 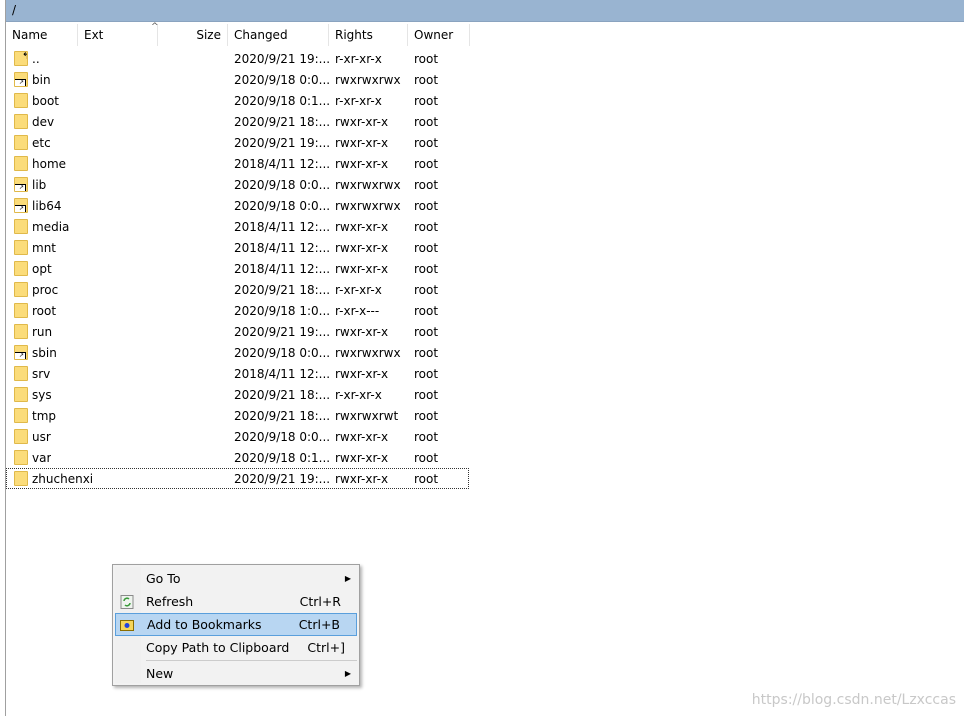 What do you see at coordinates (127, 625) in the screenshot?
I see `bookmark-folder-icon` at bounding box center [127, 625].